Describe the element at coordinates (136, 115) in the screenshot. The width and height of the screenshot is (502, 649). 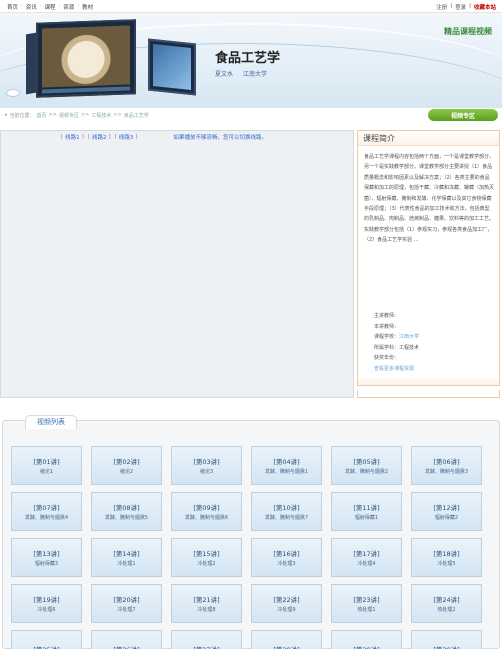
I see `breadcrumb-course: 食品工艺学` at that location.